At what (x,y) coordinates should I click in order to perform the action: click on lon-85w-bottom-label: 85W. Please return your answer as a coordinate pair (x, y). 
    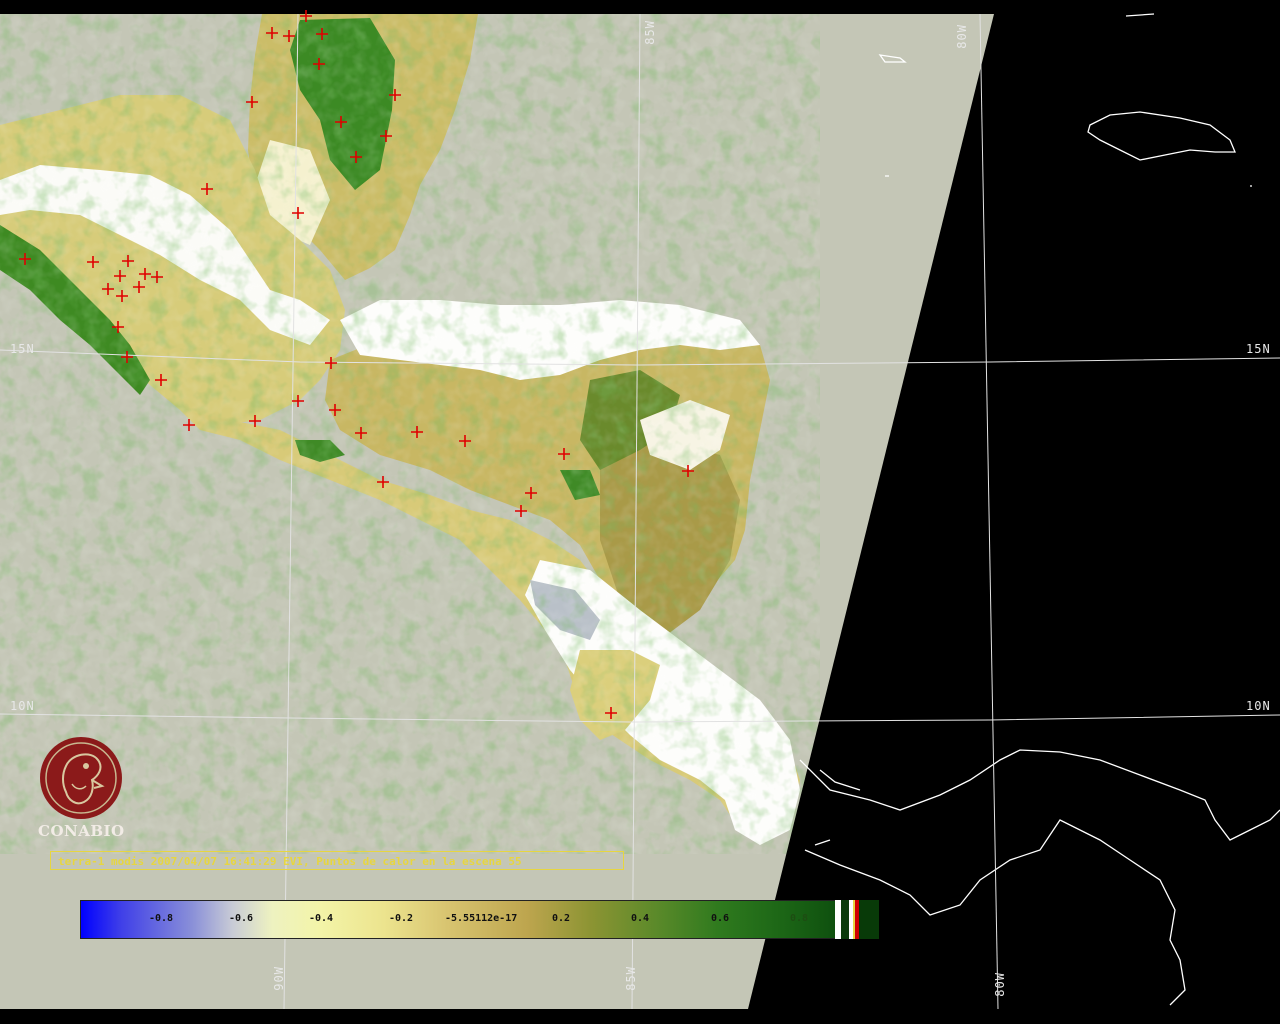
    Looking at the image, I should click on (631, 978).